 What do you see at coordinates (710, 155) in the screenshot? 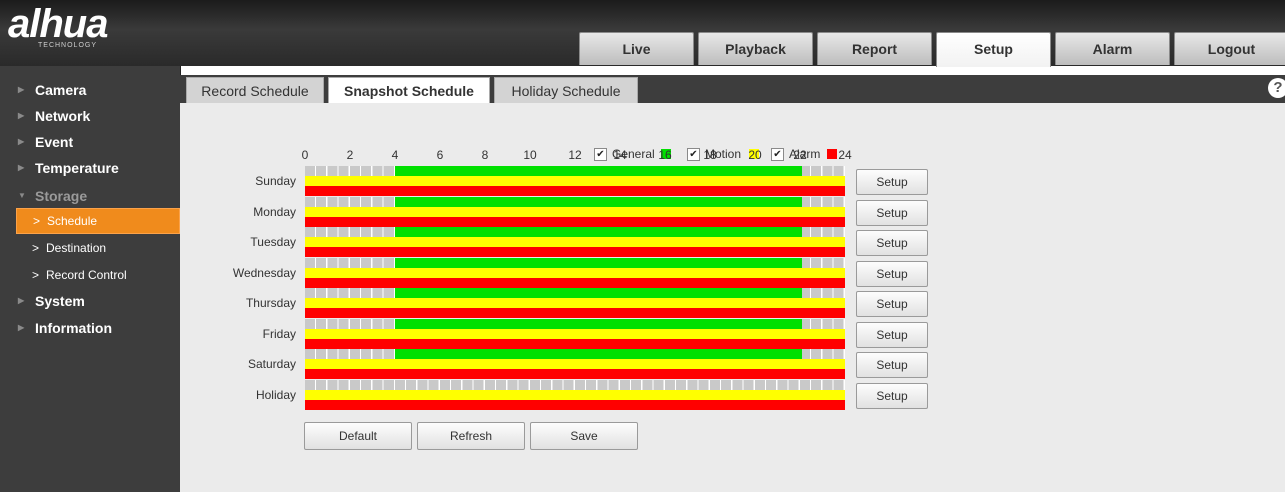
I see `hour-label: 18` at bounding box center [710, 155].